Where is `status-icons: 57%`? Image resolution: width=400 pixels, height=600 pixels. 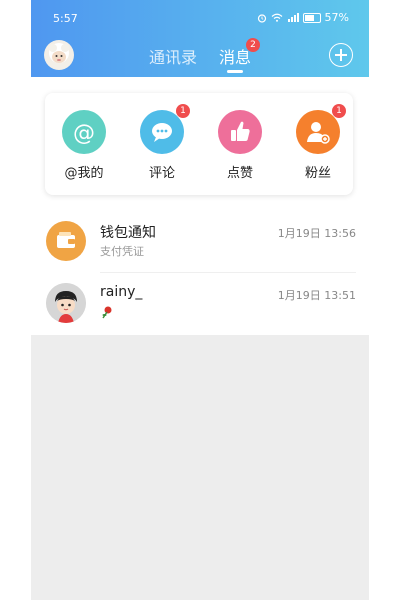 status-icons: 57% is located at coordinates (303, 17).